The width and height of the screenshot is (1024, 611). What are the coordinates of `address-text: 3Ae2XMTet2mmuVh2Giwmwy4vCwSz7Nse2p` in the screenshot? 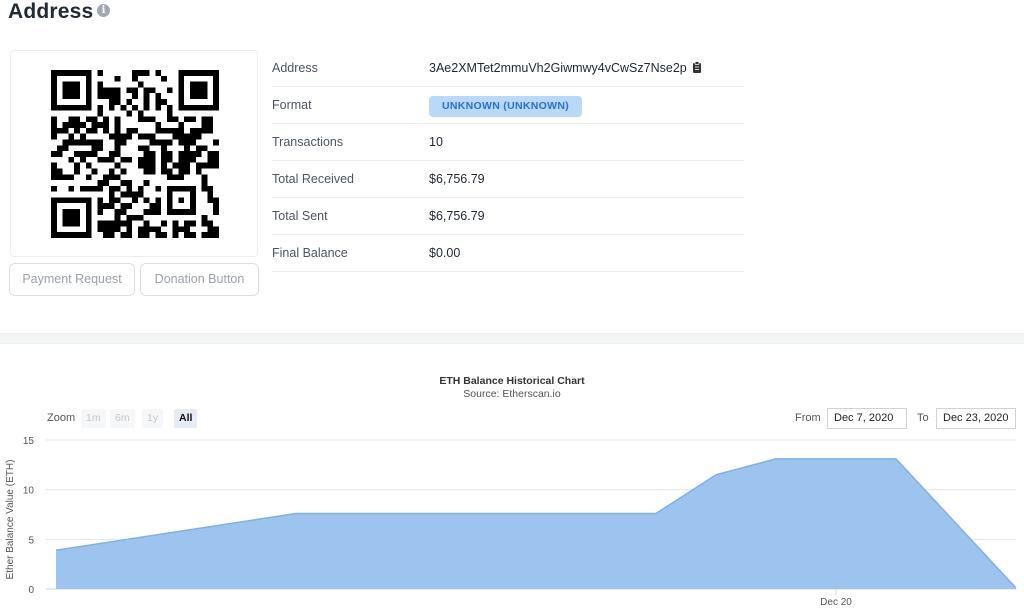 It's located at (558, 68).